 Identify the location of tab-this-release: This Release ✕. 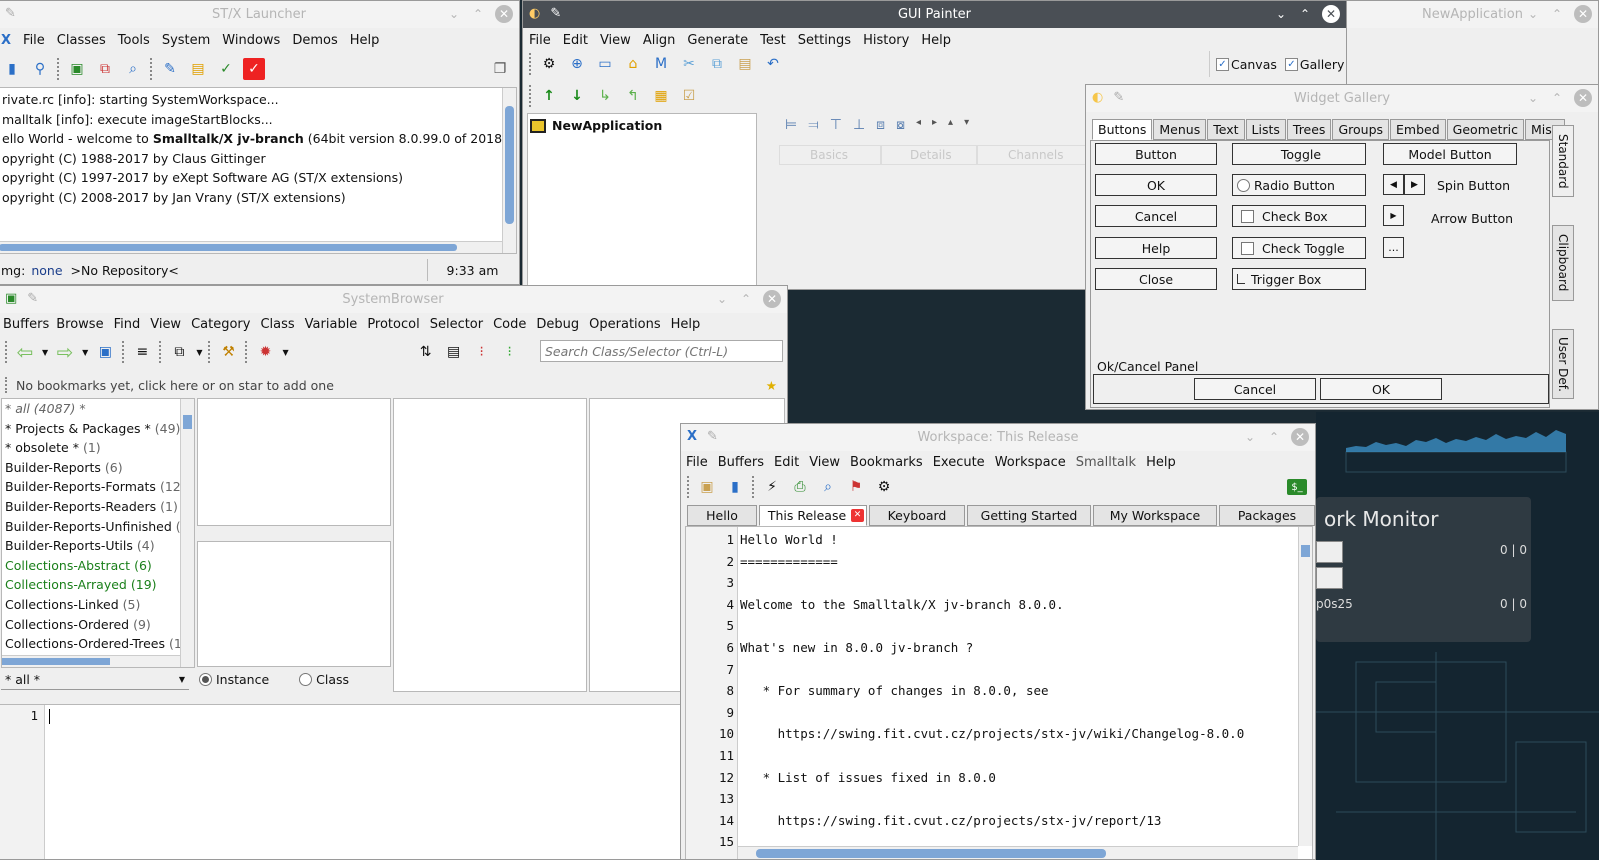
(813, 515).